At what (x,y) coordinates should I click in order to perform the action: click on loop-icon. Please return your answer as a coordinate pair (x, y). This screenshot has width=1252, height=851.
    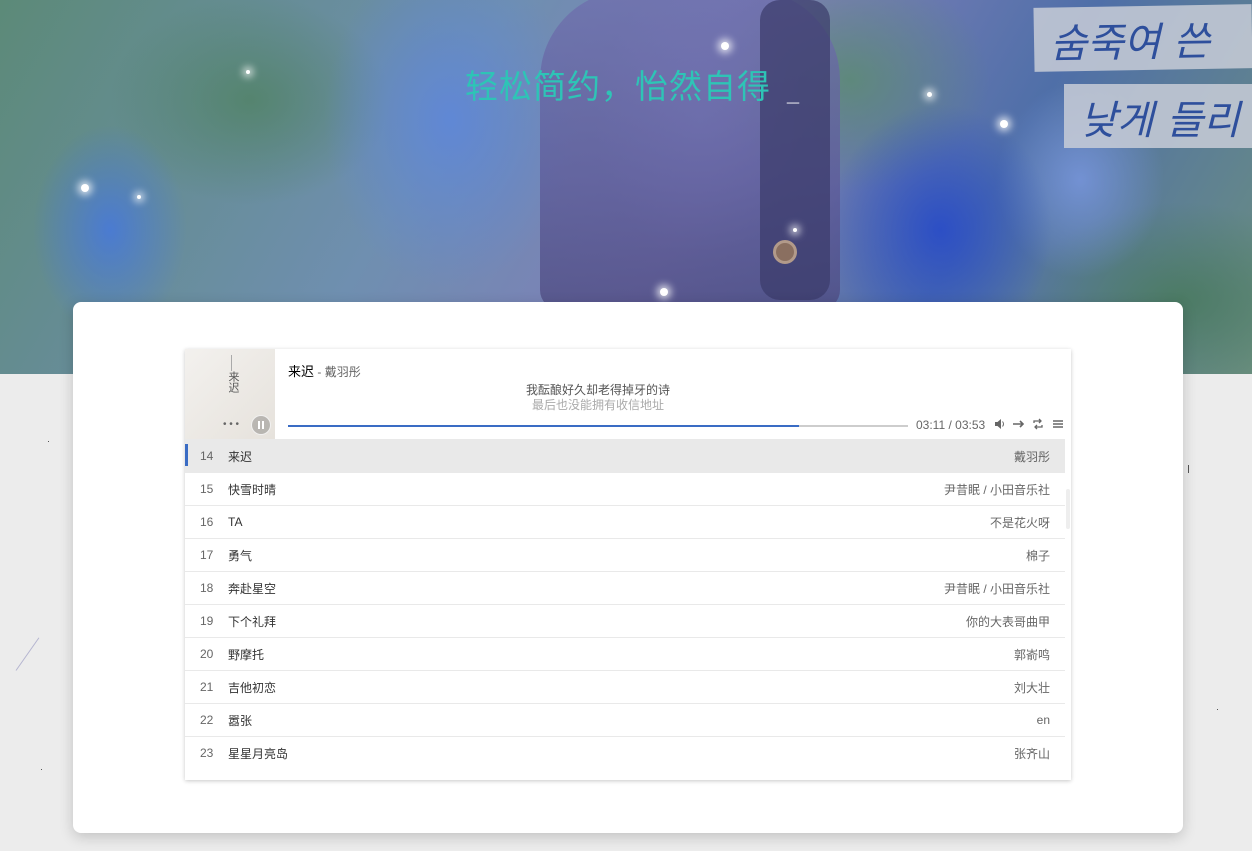
    Looking at the image, I should click on (1038, 425).